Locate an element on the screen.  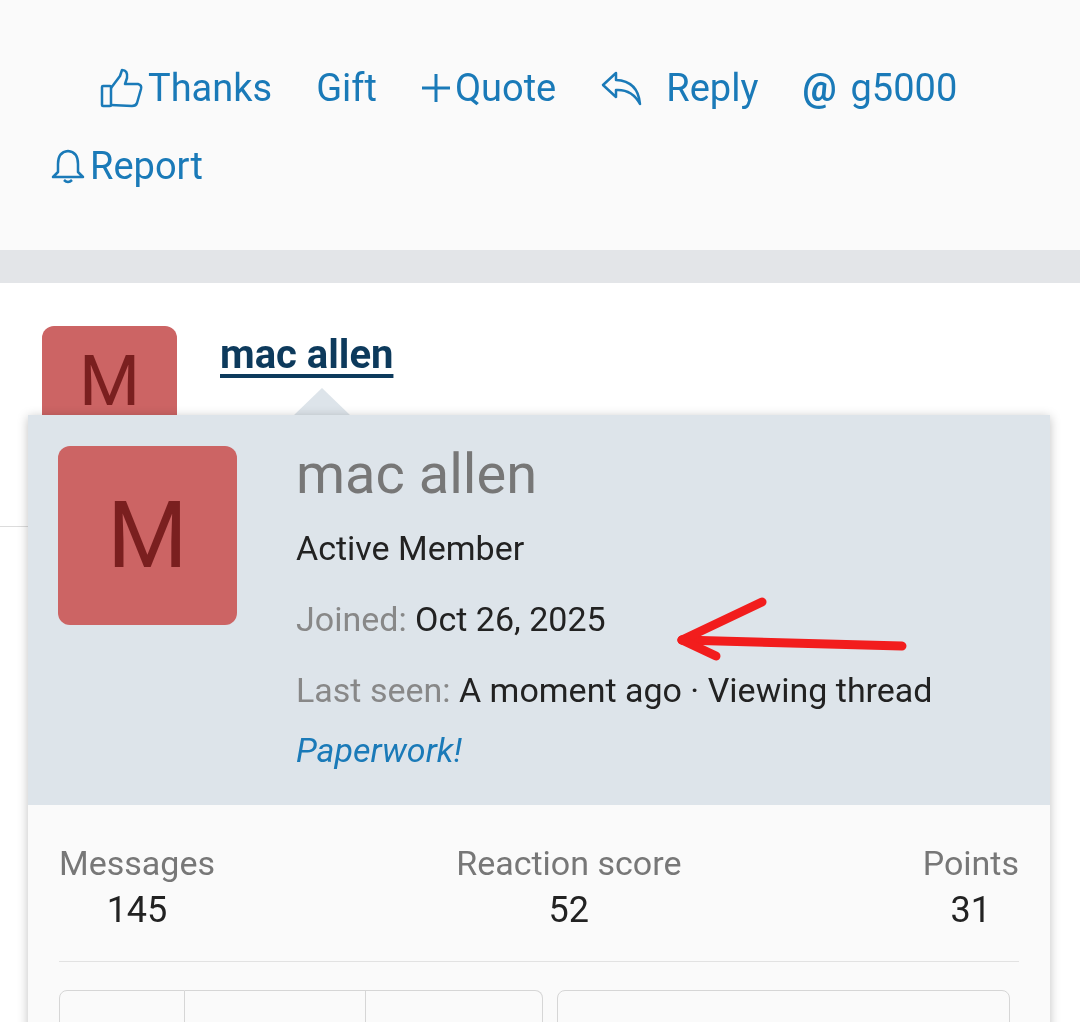
plus-icon is located at coordinates (435, 88).